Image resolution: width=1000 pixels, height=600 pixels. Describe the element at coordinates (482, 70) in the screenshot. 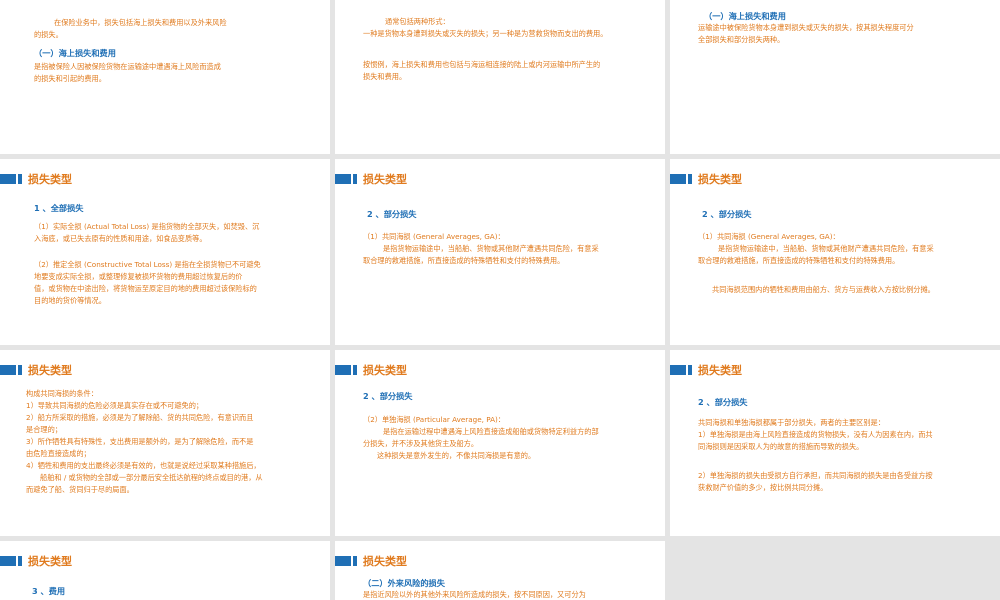

I see `body-text-b: 按惯例，海上损失和费用也包括与海运相连接的陆上或内河运输中所产生的 损失和费用。` at that location.